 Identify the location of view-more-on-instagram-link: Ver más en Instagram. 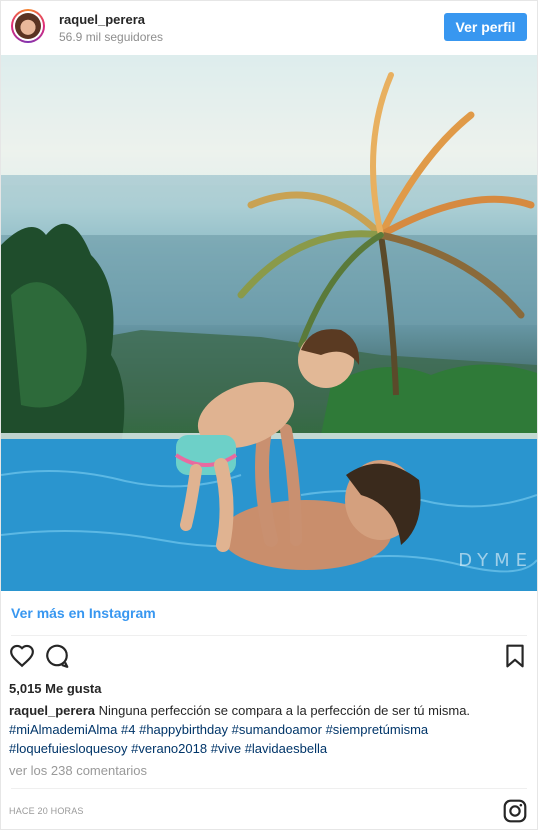
(83, 613).